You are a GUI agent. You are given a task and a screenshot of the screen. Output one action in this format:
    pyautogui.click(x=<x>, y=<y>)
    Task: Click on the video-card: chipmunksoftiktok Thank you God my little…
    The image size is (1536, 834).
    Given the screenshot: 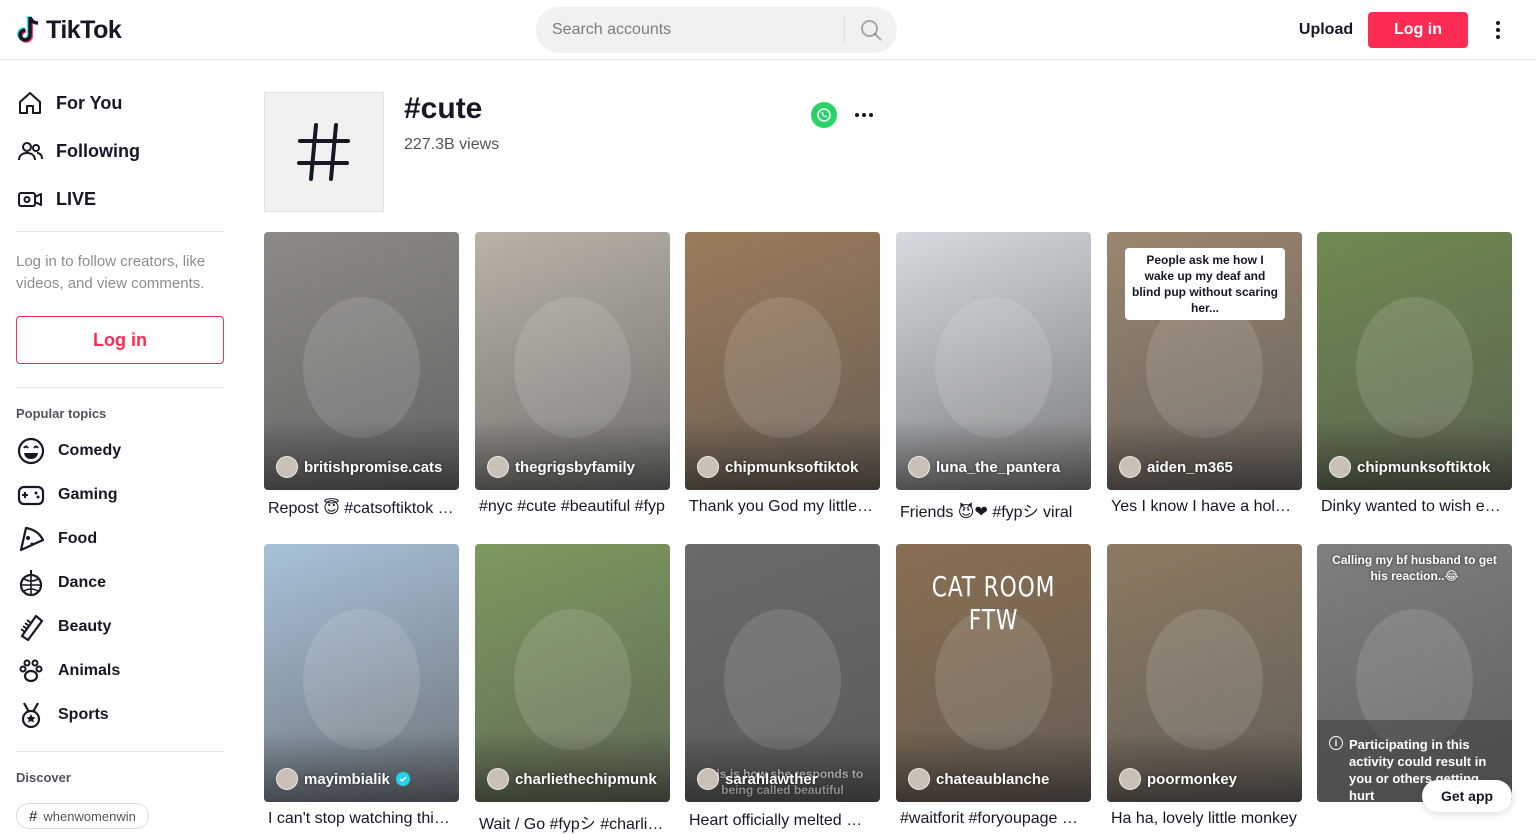 What is the action you would take?
    pyautogui.click(x=782, y=374)
    